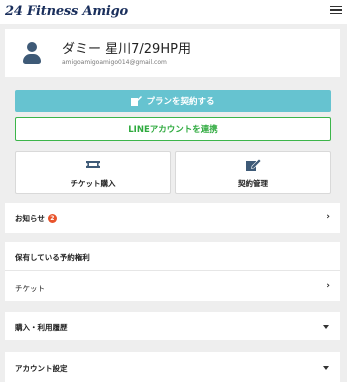  I want to click on ticket-icon, so click(93, 164).